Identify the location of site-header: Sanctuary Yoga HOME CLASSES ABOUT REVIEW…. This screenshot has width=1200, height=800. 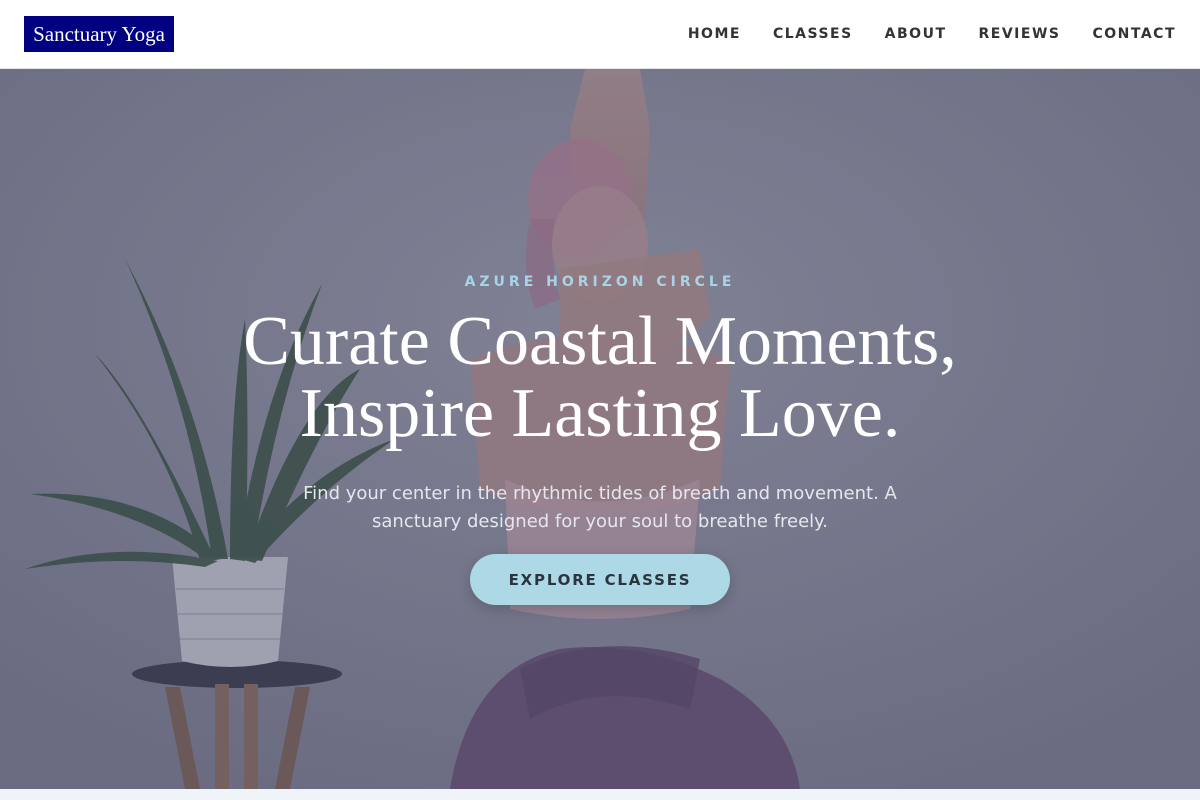
(600, 34).